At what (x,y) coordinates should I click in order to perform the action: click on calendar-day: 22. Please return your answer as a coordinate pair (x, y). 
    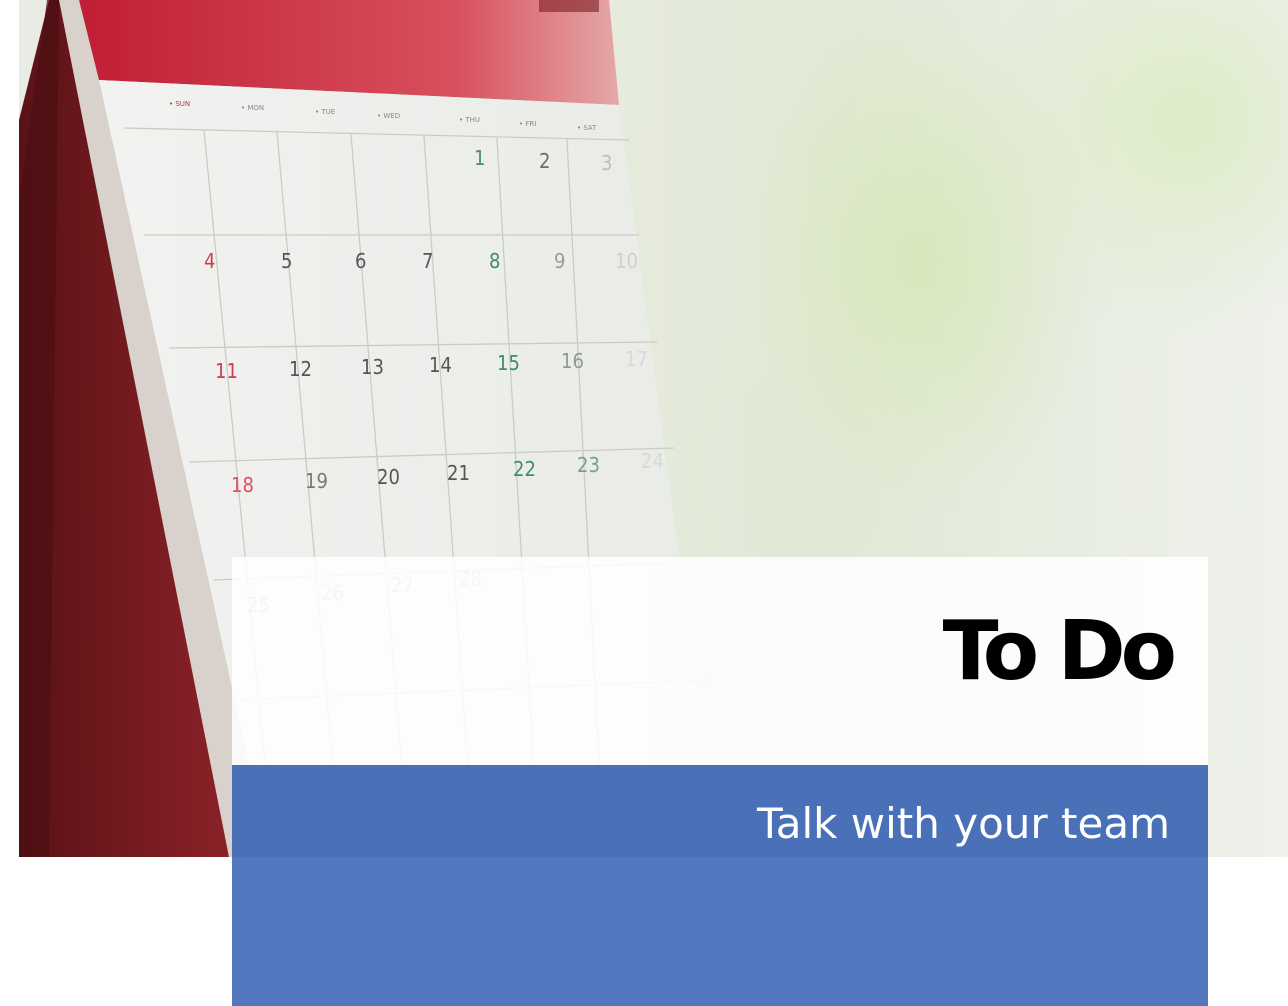
    Looking at the image, I should click on (524, 469).